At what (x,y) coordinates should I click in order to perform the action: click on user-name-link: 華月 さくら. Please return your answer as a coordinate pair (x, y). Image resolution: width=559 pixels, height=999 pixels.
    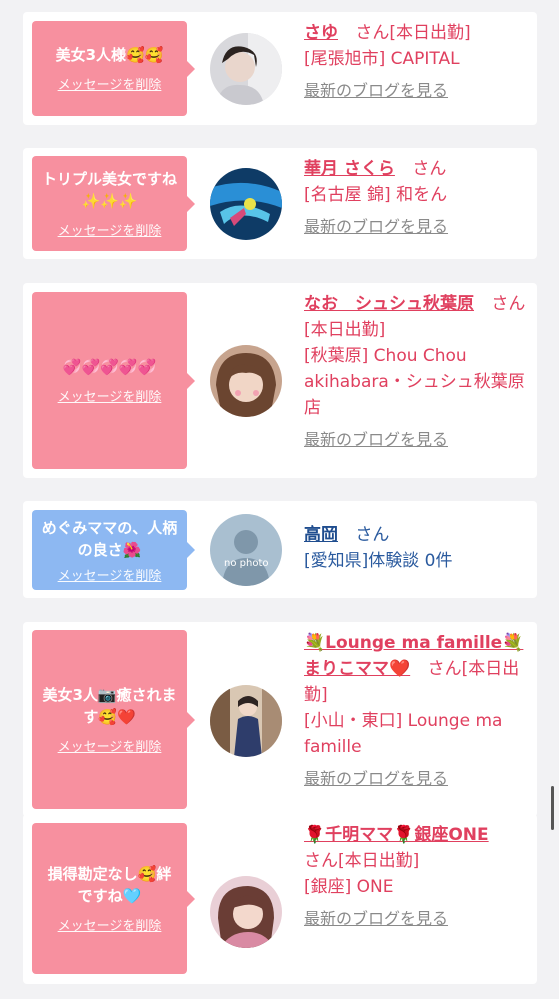
    Looking at the image, I should click on (349, 169).